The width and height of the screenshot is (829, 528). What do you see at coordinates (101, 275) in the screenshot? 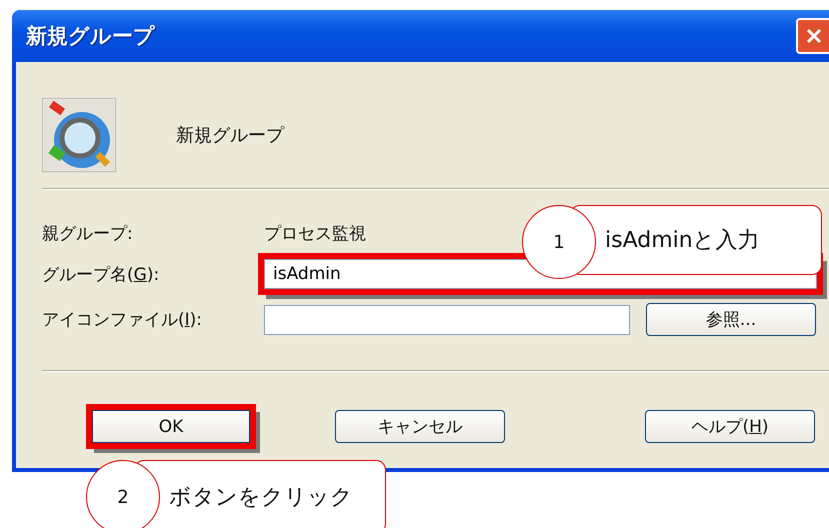
I see `field-label: グループ名(G):` at bounding box center [101, 275].